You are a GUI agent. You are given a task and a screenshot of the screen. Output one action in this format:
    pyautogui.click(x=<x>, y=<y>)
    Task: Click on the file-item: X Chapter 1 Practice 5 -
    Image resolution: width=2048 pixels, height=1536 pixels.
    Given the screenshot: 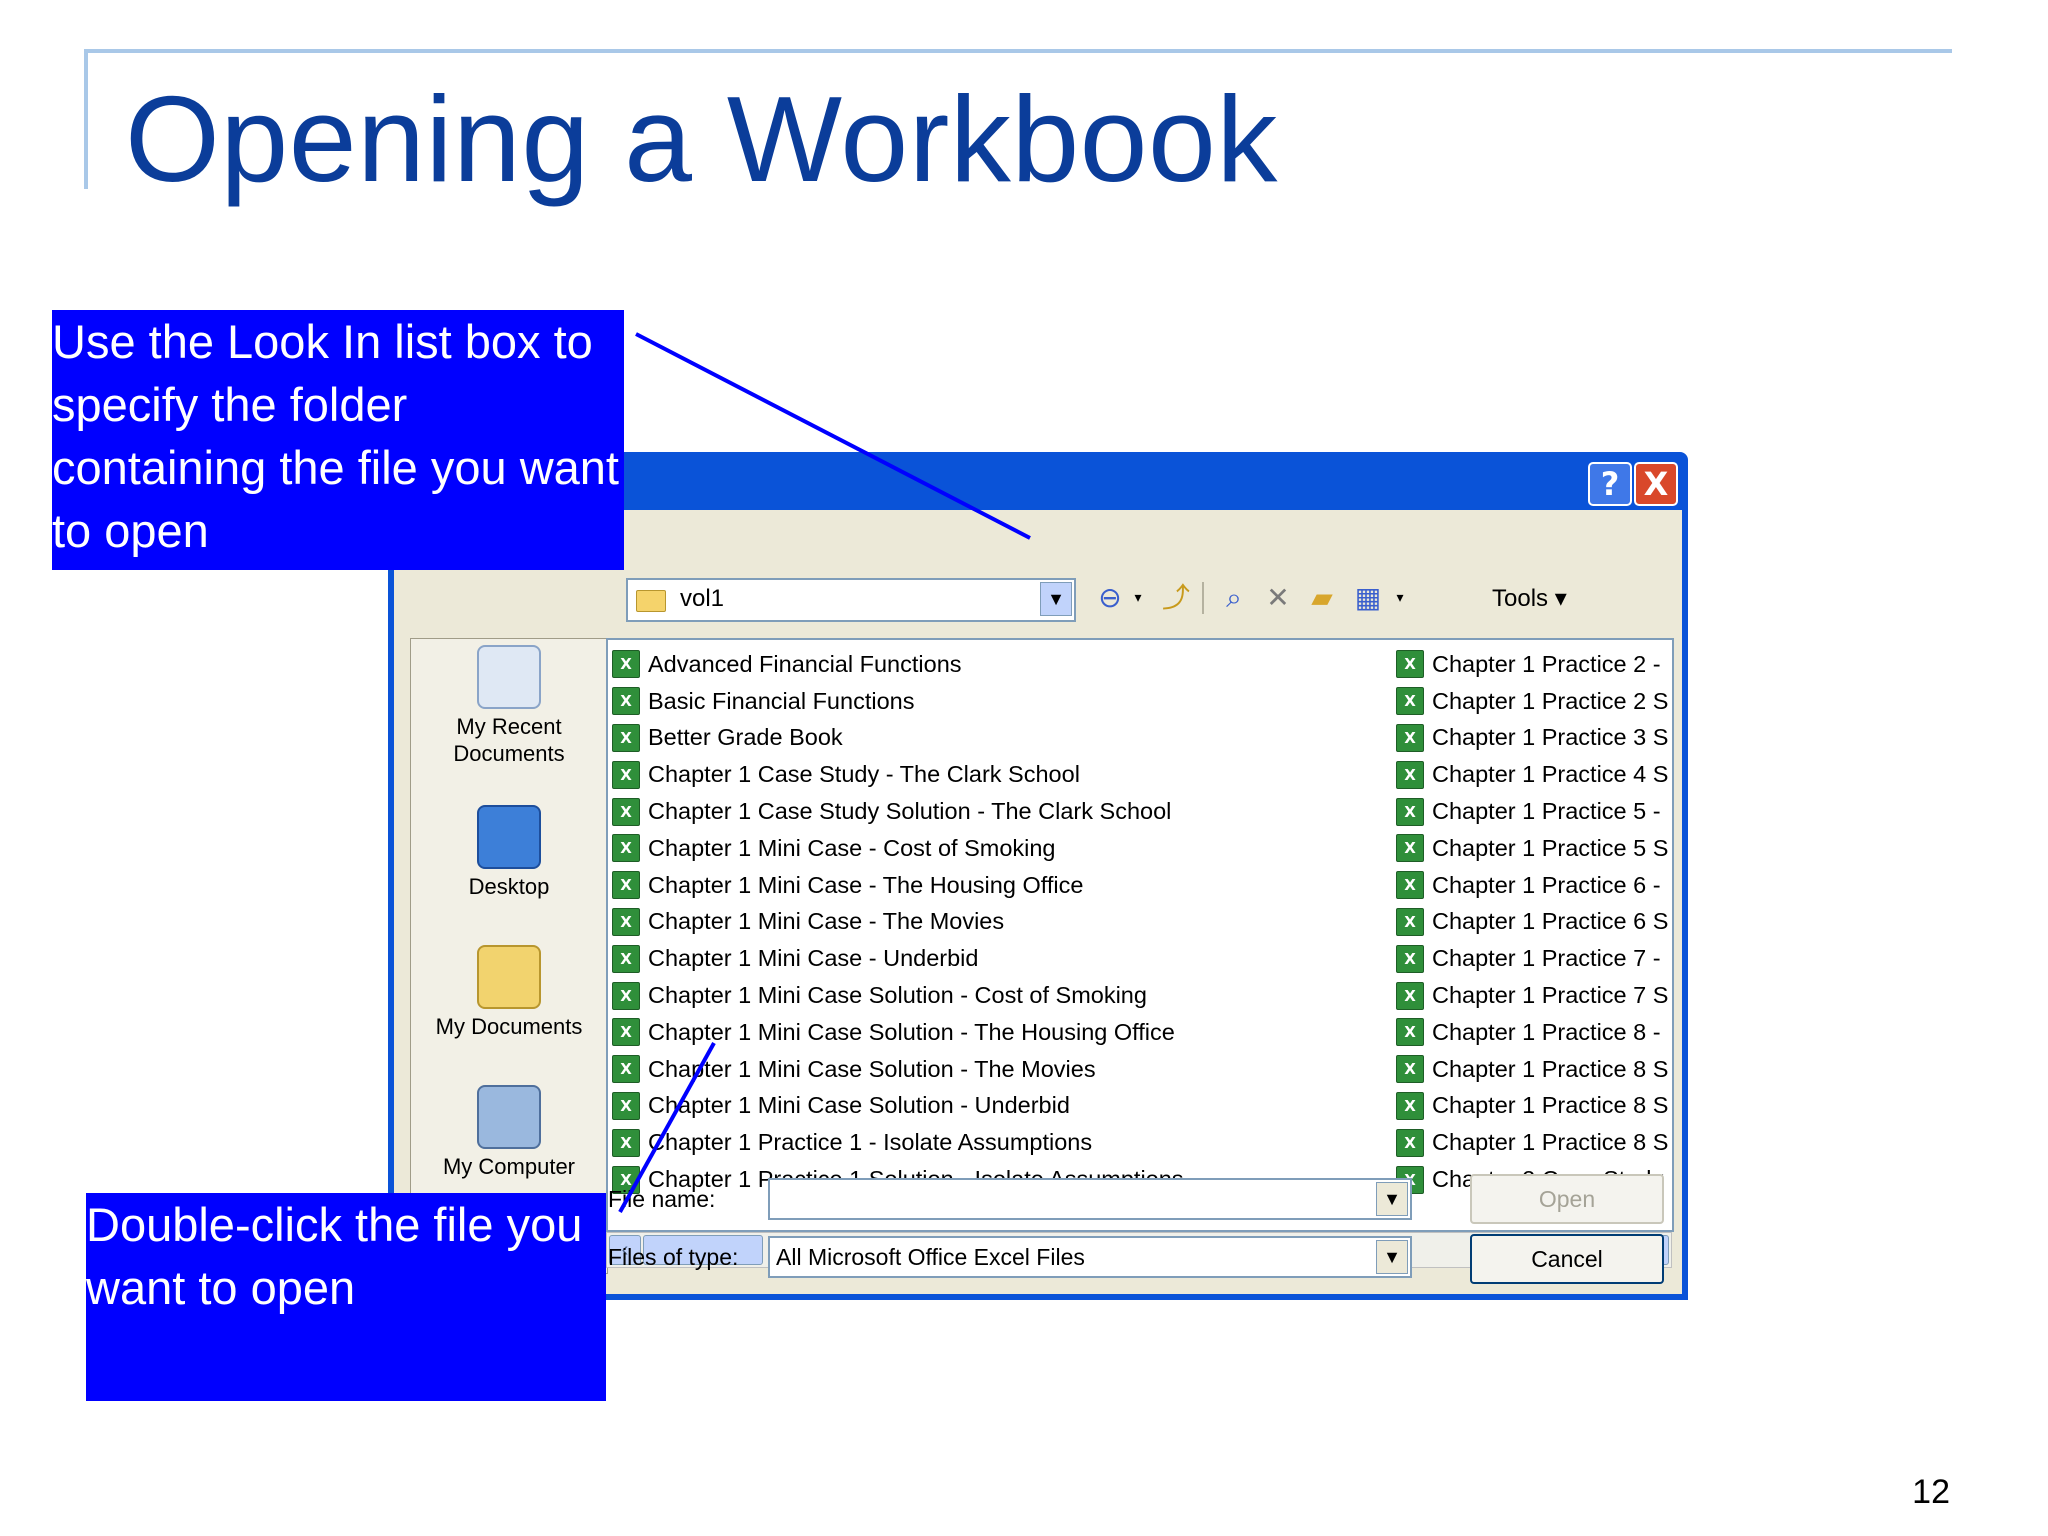 What is the action you would take?
    pyautogui.click(x=1532, y=811)
    